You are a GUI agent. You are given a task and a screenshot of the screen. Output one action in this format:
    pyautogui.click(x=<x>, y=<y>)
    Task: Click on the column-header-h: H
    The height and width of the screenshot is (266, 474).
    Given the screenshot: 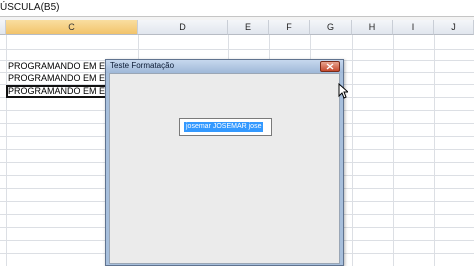 What is the action you would take?
    pyautogui.click(x=372, y=27)
    